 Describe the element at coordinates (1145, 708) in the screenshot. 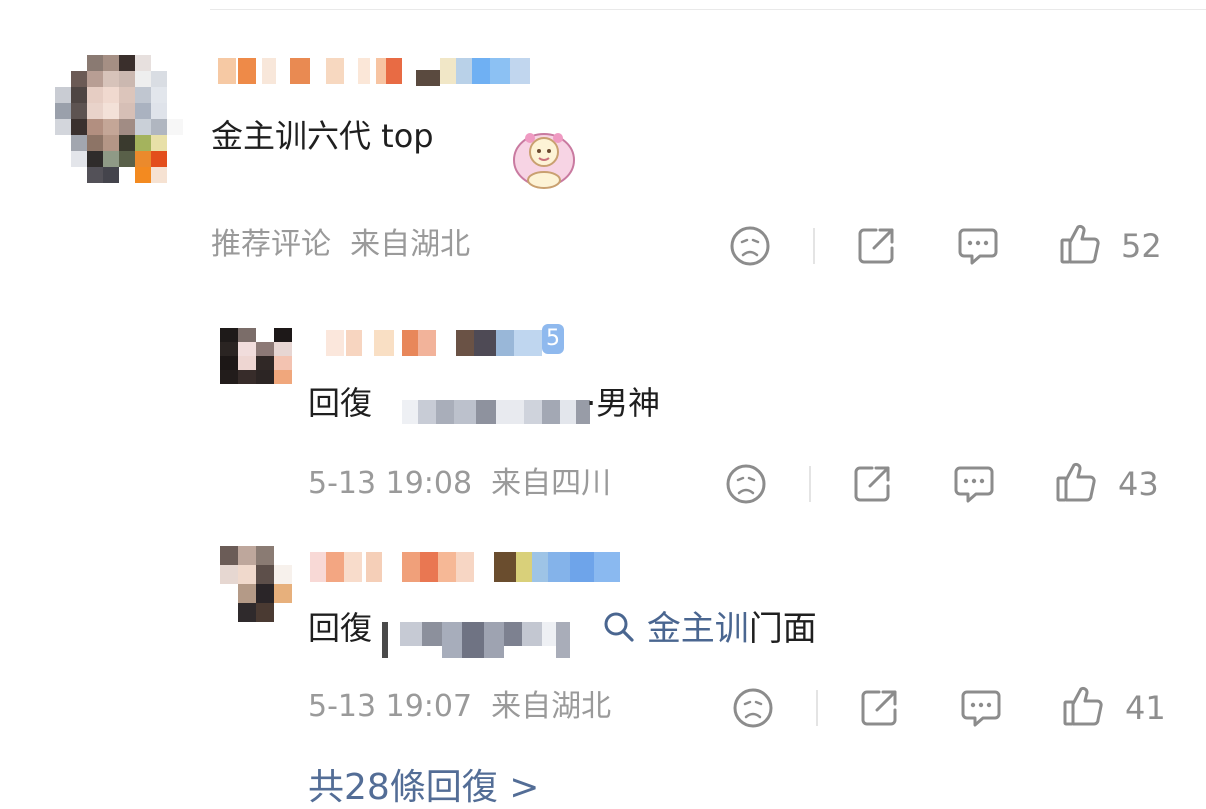

I see `like-count: 41` at that location.